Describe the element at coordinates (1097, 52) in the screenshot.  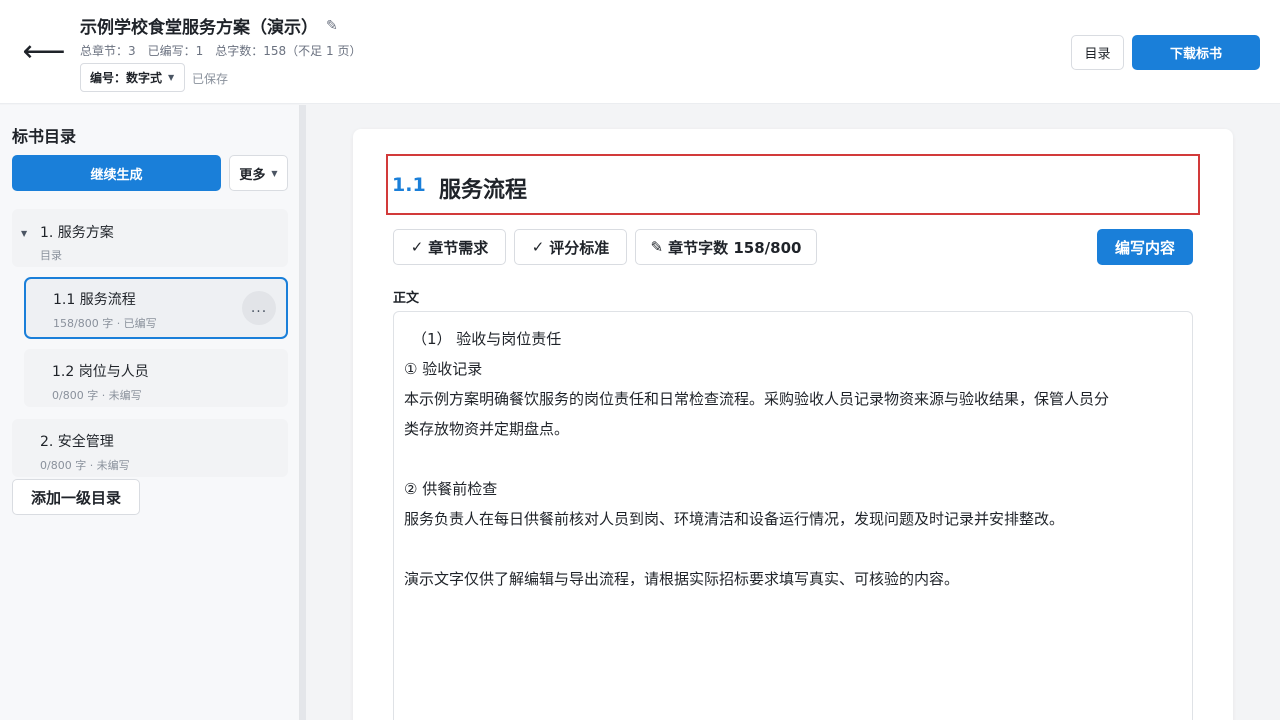
I see `toc-button: 目录` at that location.